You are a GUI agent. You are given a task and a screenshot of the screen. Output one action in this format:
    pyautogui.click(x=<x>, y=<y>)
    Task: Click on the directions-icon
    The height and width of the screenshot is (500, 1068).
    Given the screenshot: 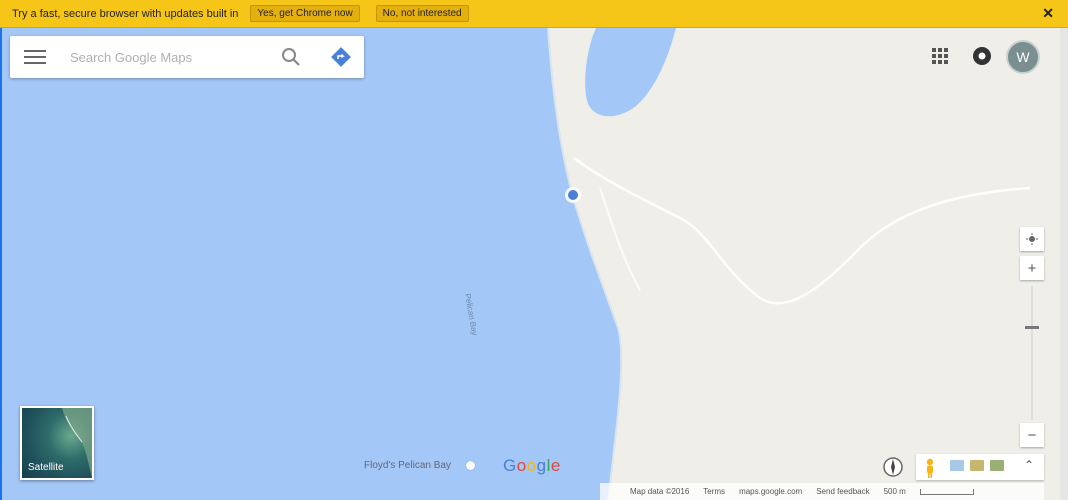 What is the action you would take?
    pyautogui.click(x=341, y=57)
    